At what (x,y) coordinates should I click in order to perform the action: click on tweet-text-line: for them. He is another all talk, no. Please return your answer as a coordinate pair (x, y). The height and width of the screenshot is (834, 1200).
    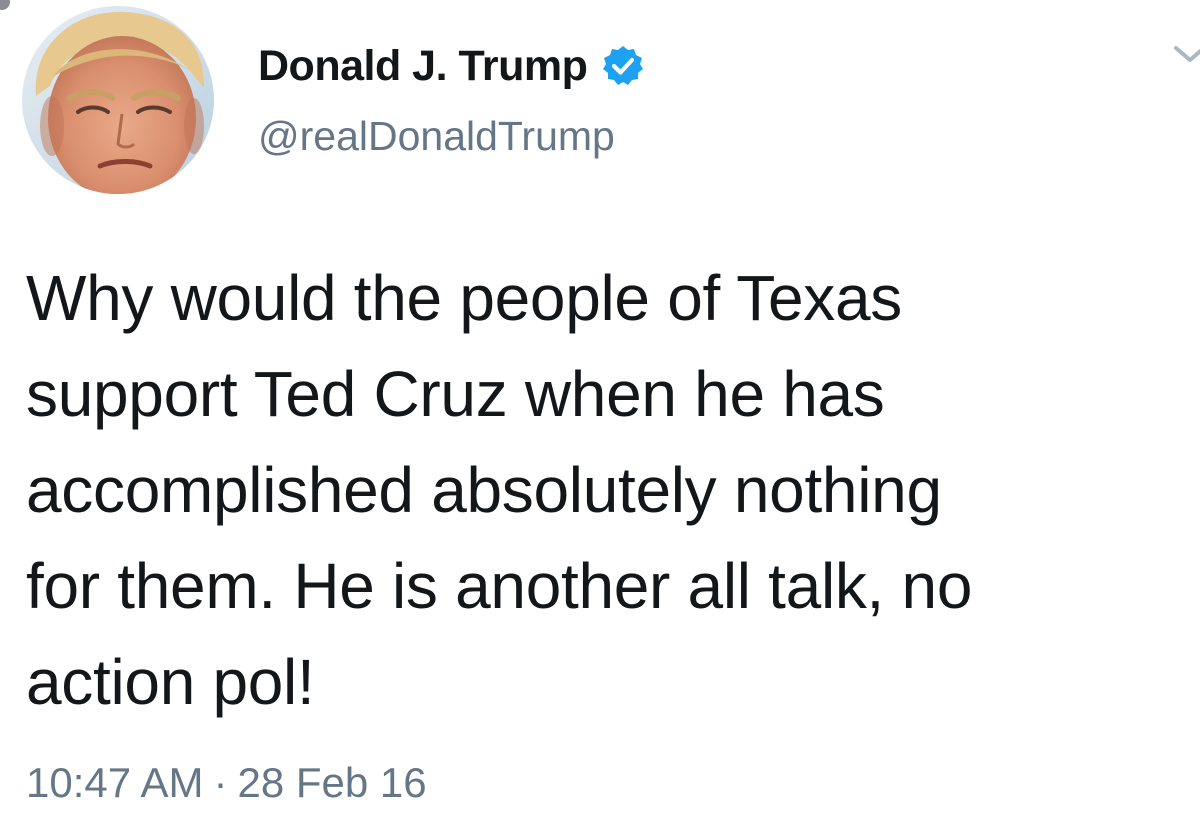
    Looking at the image, I should click on (499, 586).